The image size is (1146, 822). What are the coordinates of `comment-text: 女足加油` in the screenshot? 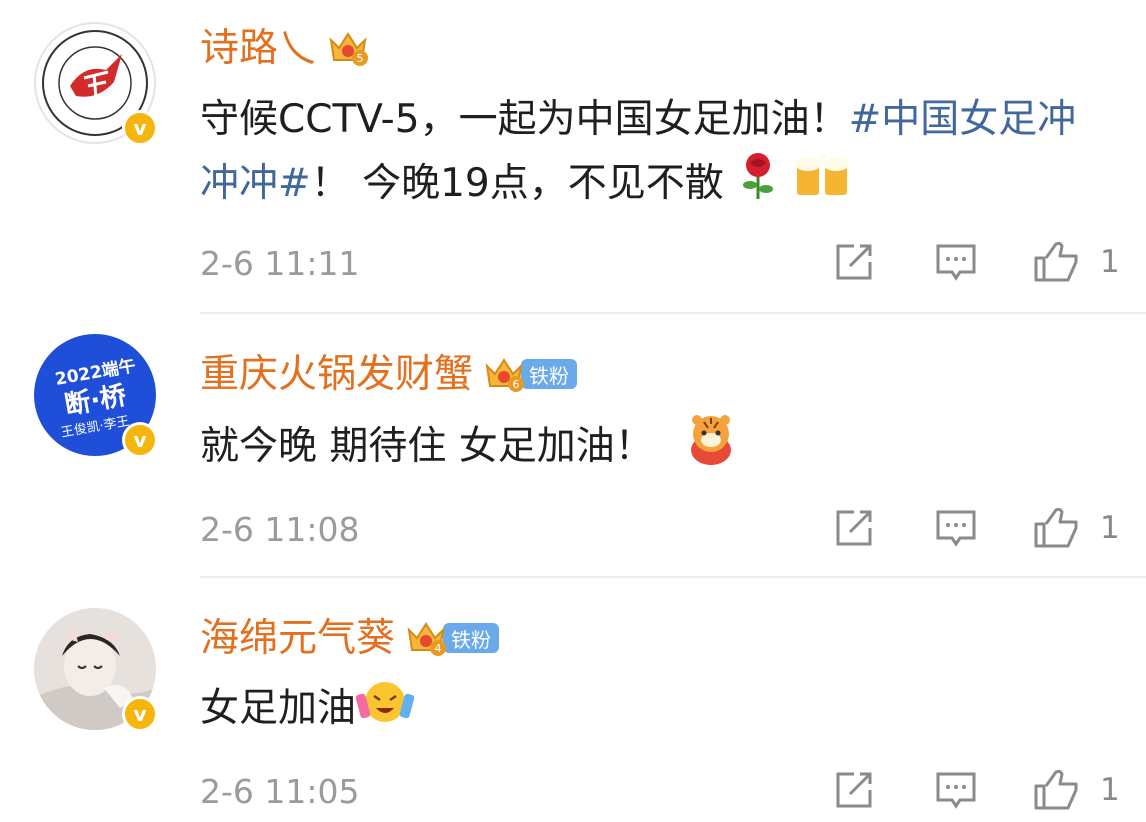 It's located at (648, 710).